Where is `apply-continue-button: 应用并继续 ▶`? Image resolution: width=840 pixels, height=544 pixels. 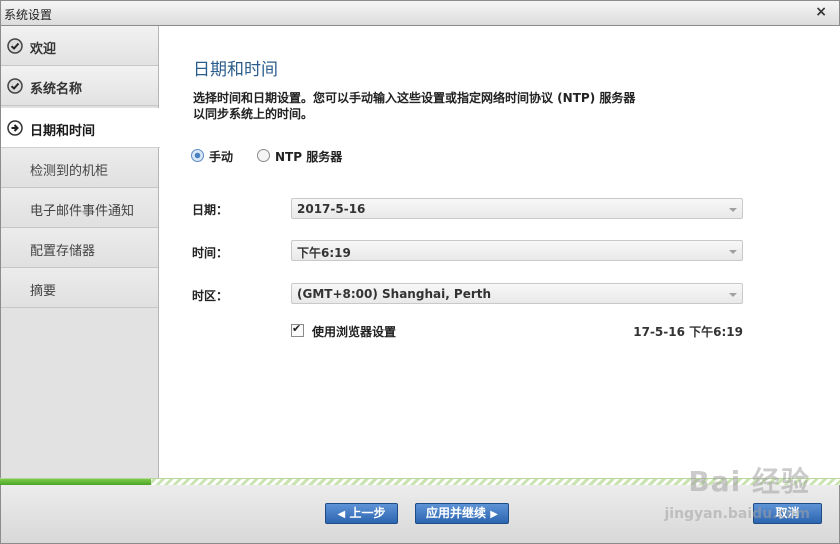
apply-continue-button: 应用并继续 ▶ is located at coordinates (462, 513).